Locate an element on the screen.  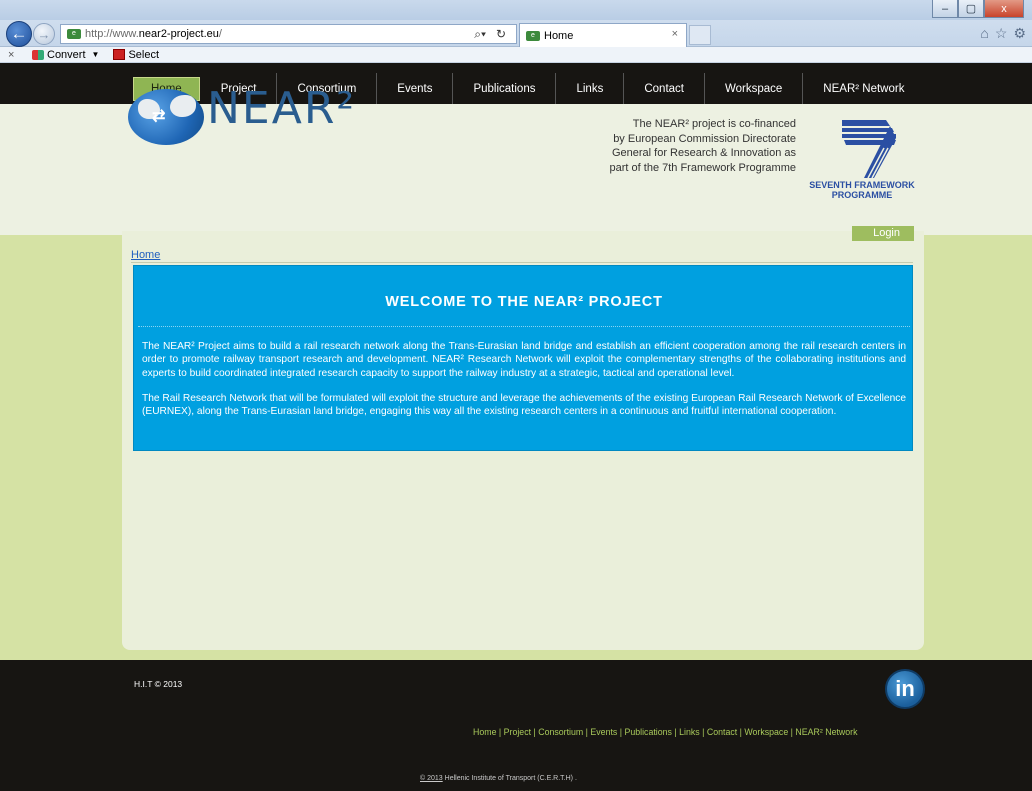
minimize-button: – is located at coordinates (945, 9).